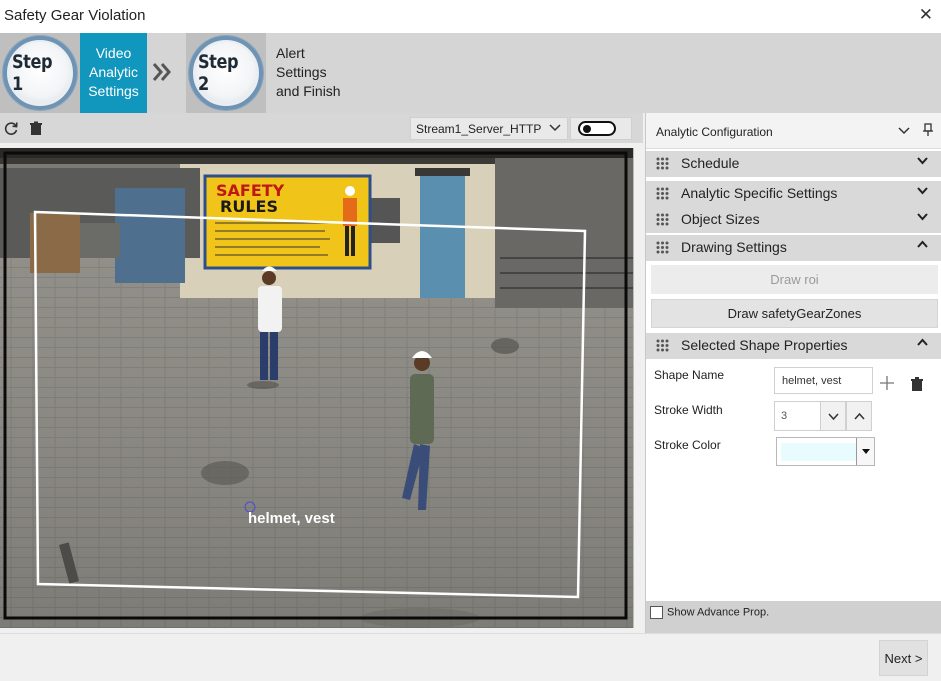 This screenshot has width=941, height=681. What do you see at coordinates (865, 451) in the screenshot?
I see `caret-down-icon` at bounding box center [865, 451].